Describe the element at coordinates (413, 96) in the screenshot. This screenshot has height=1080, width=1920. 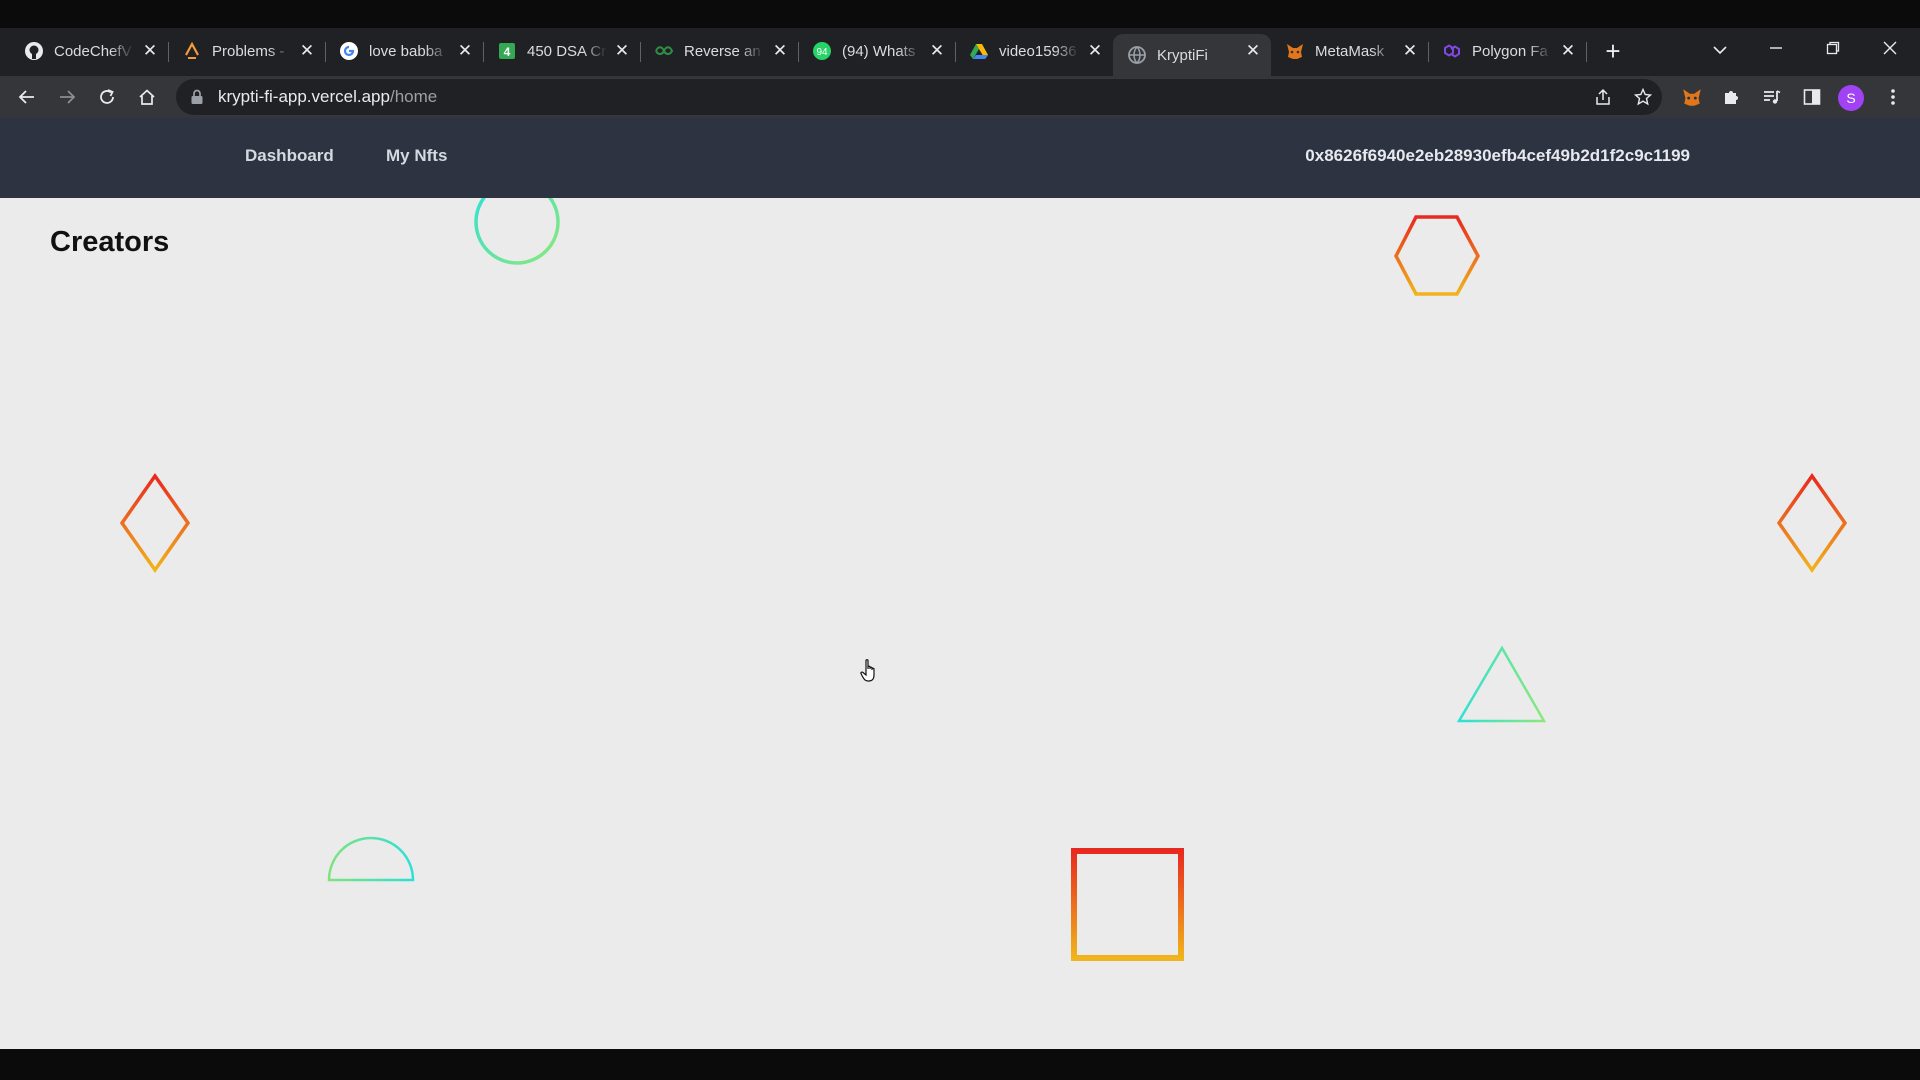
I see `url-path: /home` at that location.